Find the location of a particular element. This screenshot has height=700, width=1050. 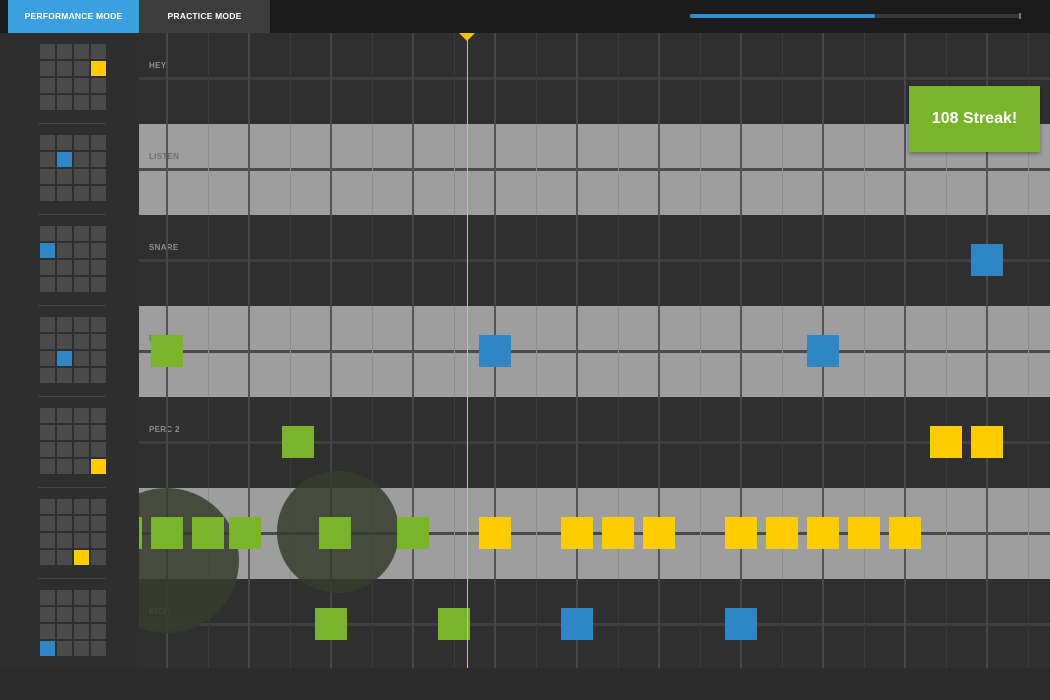

pad-preview-column is located at coordinates (74, 350).